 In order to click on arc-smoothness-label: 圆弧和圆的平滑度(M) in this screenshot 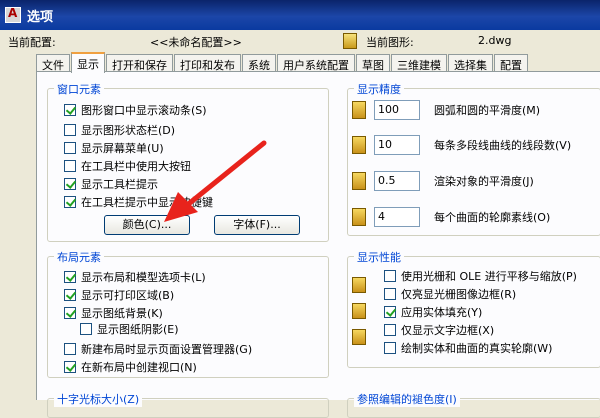, I will do `click(487, 110)`.